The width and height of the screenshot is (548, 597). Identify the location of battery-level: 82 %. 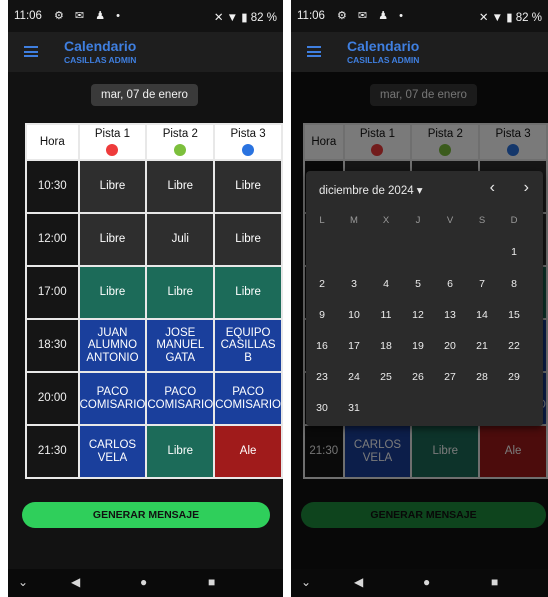
(528, 18).